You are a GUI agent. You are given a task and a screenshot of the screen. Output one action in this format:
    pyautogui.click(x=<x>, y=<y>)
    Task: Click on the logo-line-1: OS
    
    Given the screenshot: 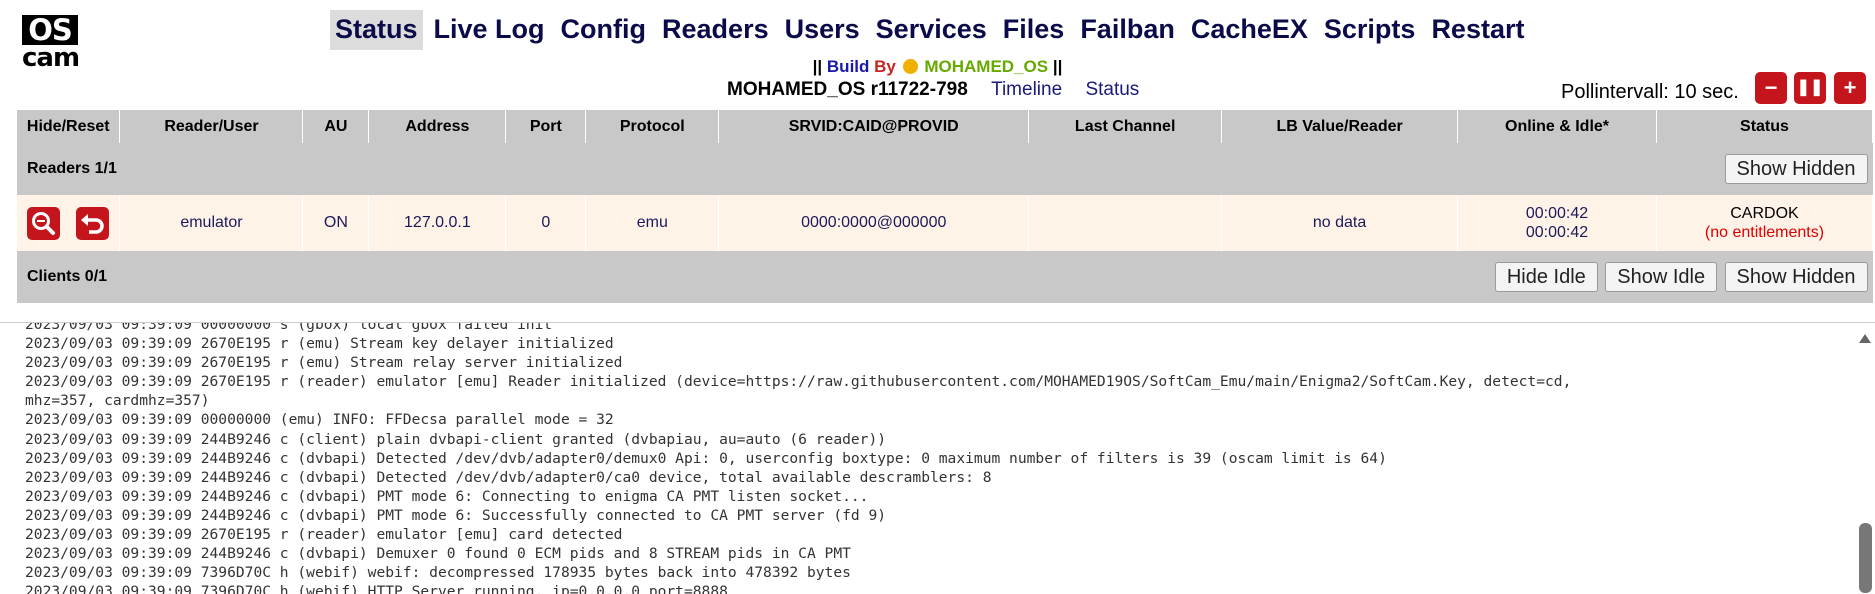 What is the action you would take?
    pyautogui.click(x=50, y=30)
    